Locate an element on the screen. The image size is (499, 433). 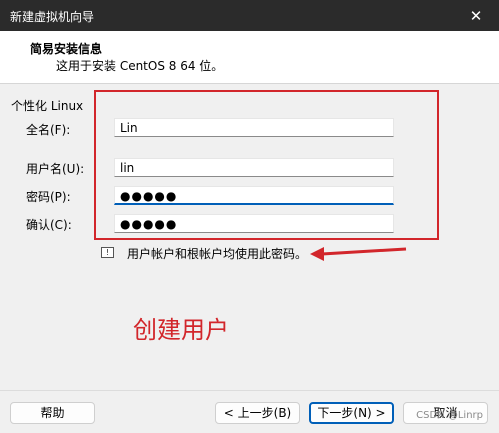
password-field: ●●●●● is located at coordinates (254, 195).